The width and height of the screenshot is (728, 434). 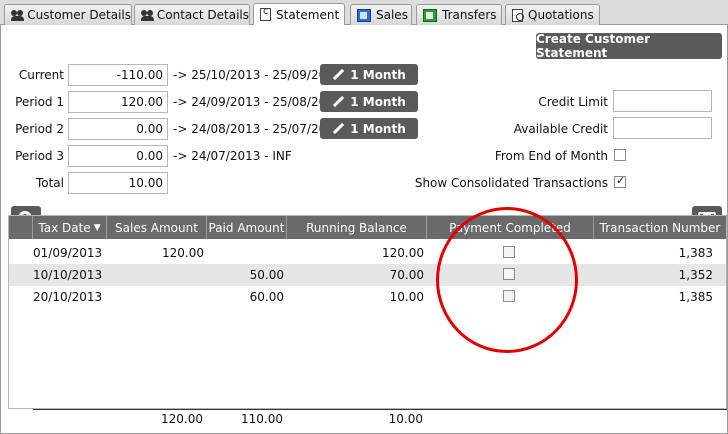 What do you see at coordinates (182, 419) in the screenshot?
I see `sales-amount-total: 120.00` at bounding box center [182, 419].